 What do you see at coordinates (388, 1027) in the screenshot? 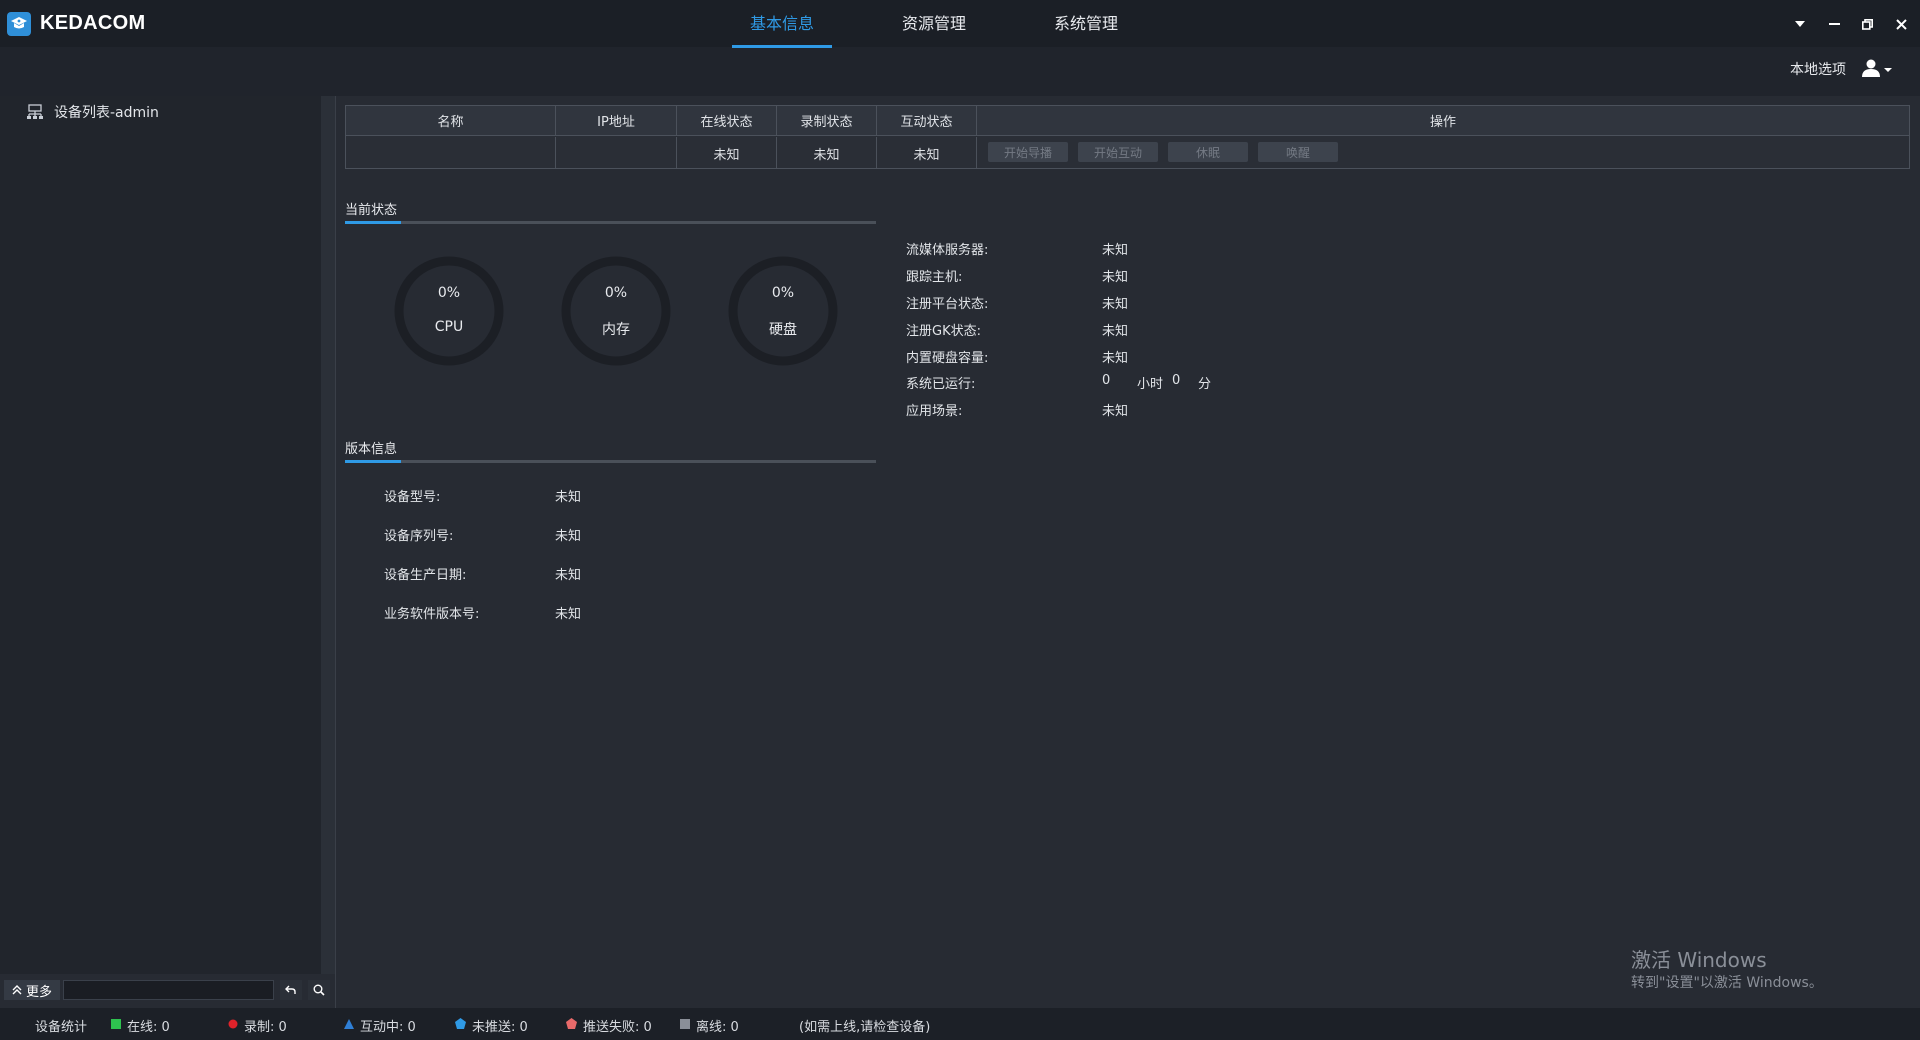
I see `interacting-count-text: 互动中: 0` at bounding box center [388, 1027].